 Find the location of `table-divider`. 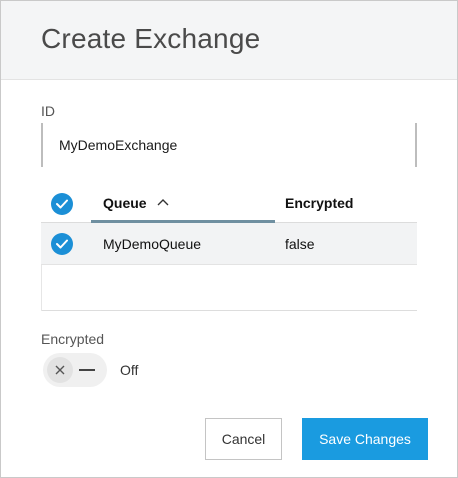

table-divider is located at coordinates (41, 288).